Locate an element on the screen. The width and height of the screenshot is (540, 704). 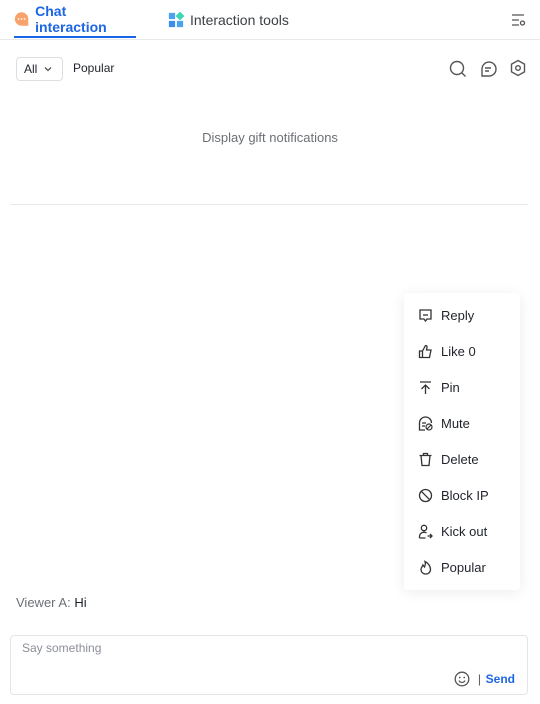
block-icon is located at coordinates (425, 495).